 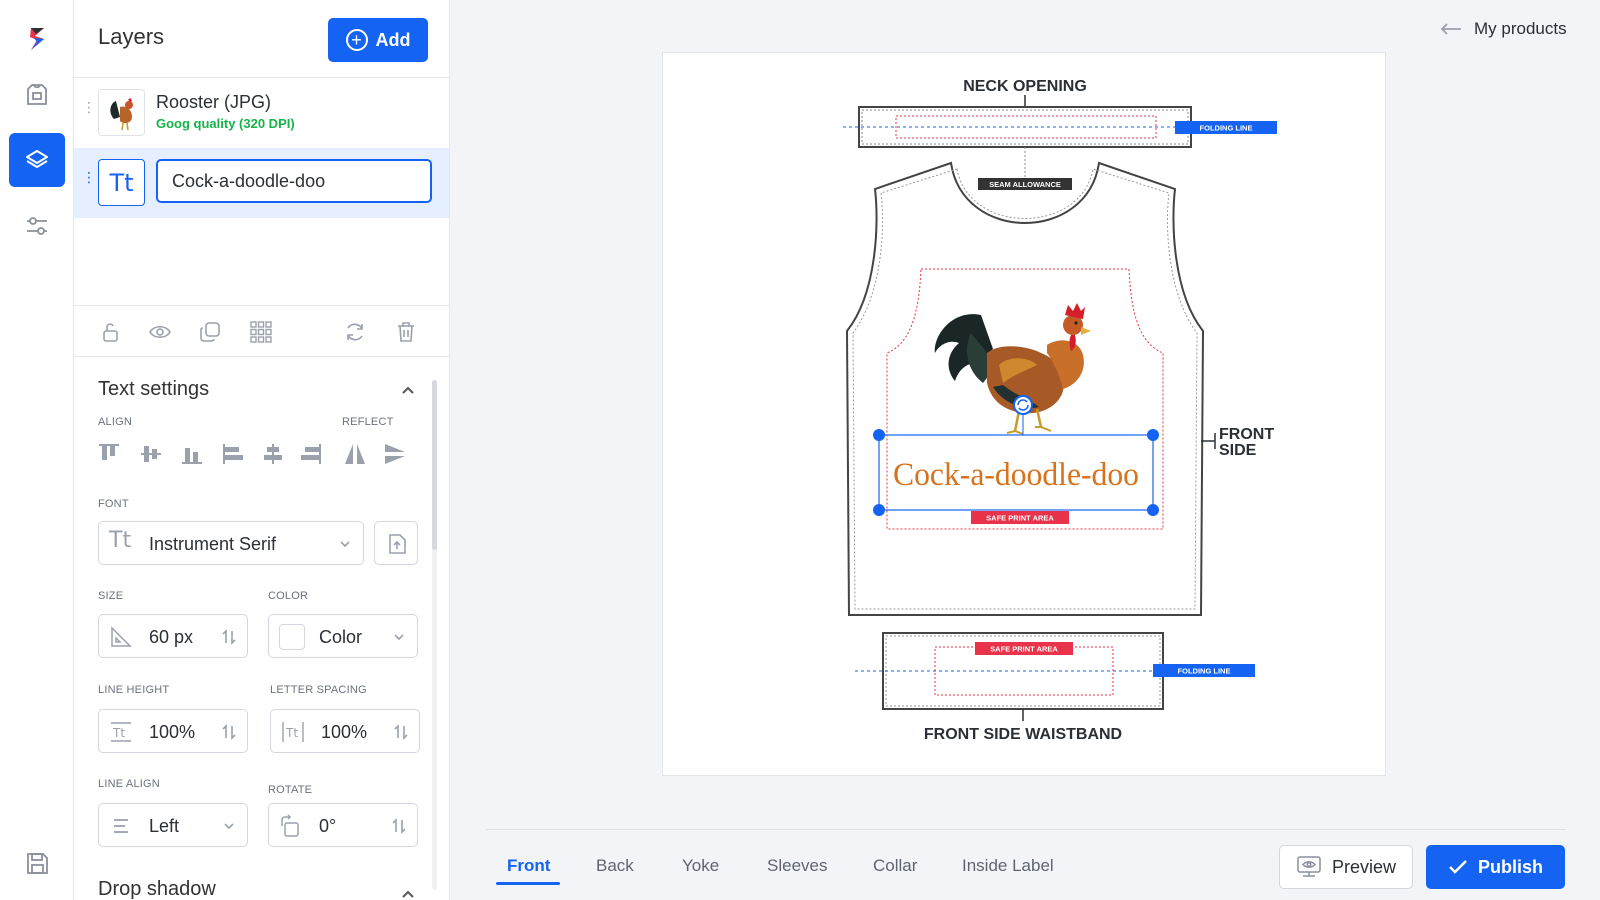 I want to click on left-rail, so click(x=37, y=450).